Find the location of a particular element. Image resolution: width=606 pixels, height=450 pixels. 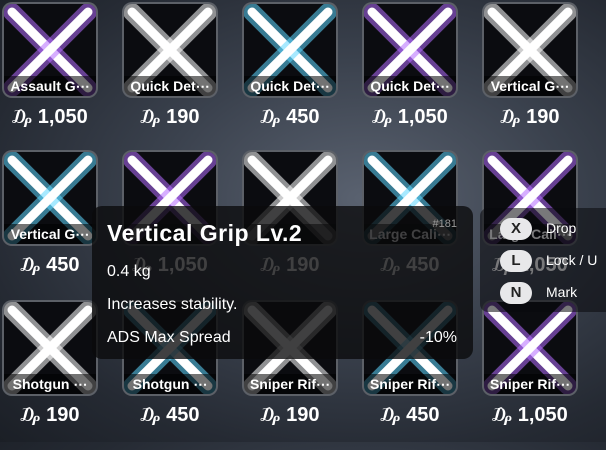

tooltip-weight: 0.4 kg is located at coordinates (129, 271).